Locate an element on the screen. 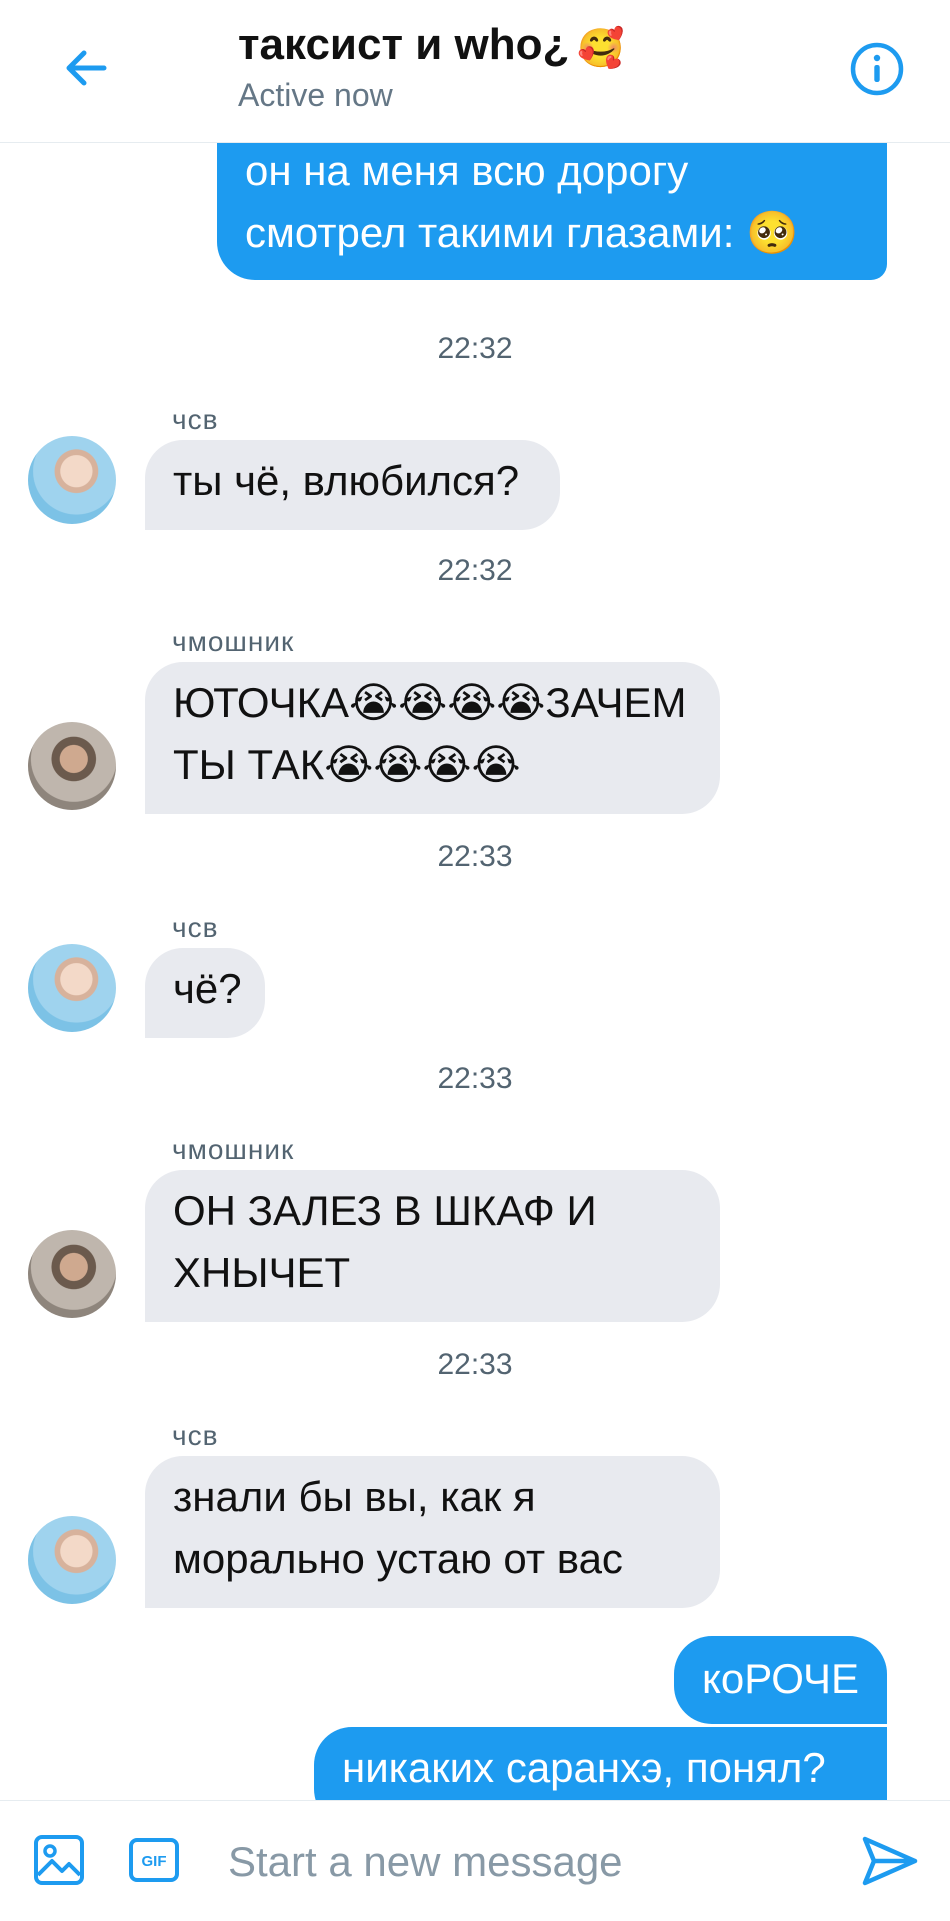 This screenshot has height=1921, width=950. received-message-bubble: чё? is located at coordinates (205, 993).